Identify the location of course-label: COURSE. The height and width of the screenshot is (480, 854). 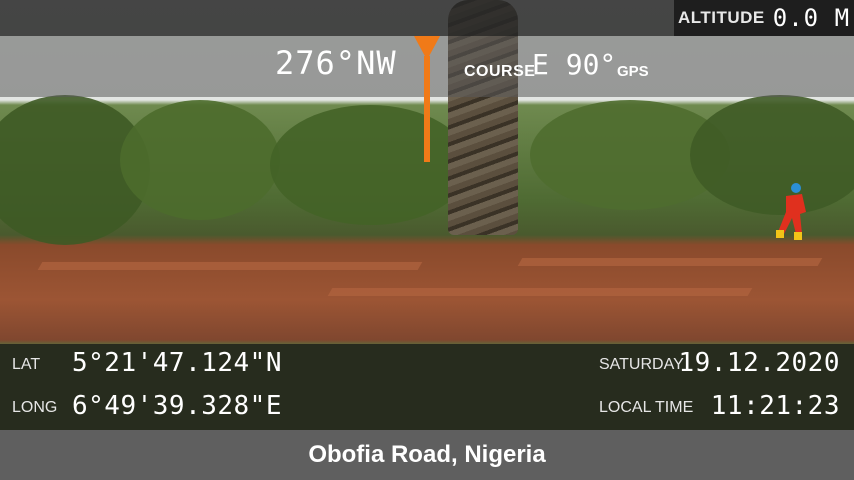
(500, 71).